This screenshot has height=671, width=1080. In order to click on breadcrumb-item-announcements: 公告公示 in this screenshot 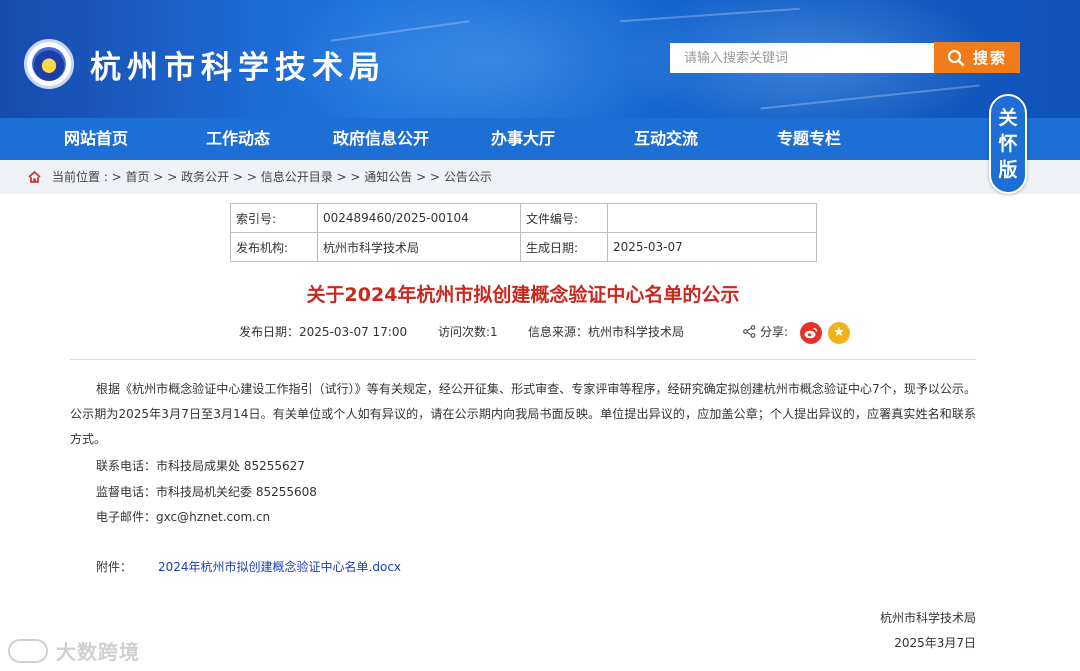, I will do `click(468, 177)`.